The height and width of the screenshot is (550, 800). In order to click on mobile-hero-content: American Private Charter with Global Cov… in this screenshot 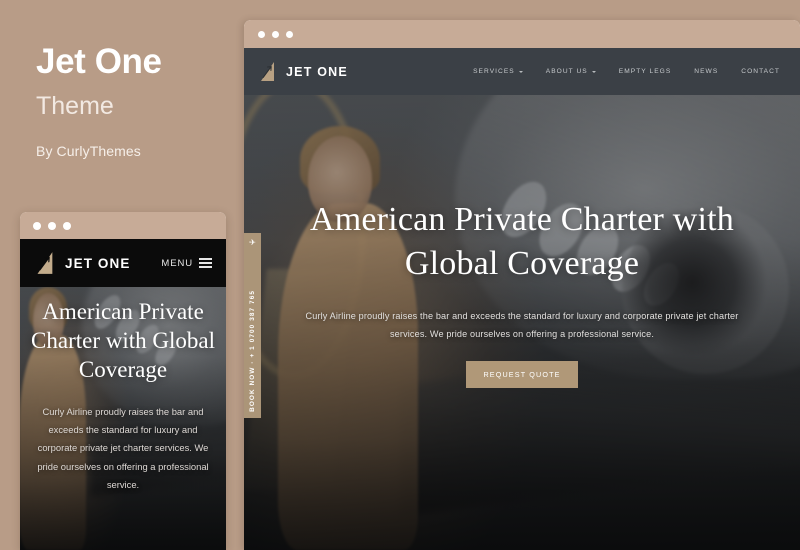, I will do `click(123, 395)`.